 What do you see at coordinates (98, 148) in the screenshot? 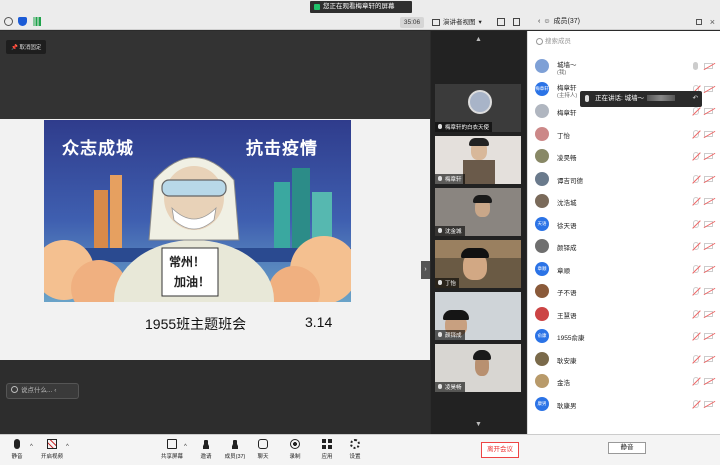
I see `poster-headline-left: 众志成城` at bounding box center [98, 148].